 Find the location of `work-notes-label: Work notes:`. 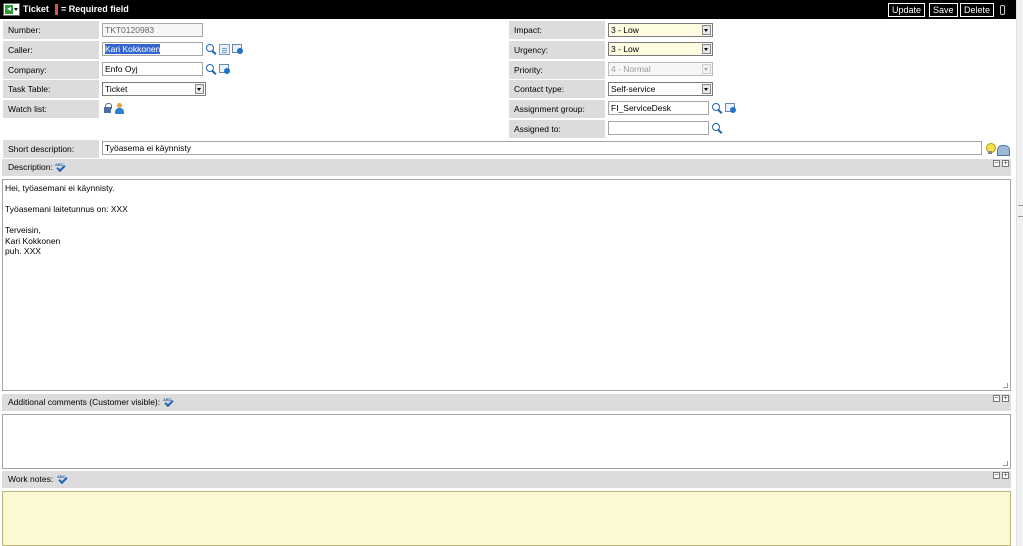

work-notes-label: Work notes: is located at coordinates (31, 479).